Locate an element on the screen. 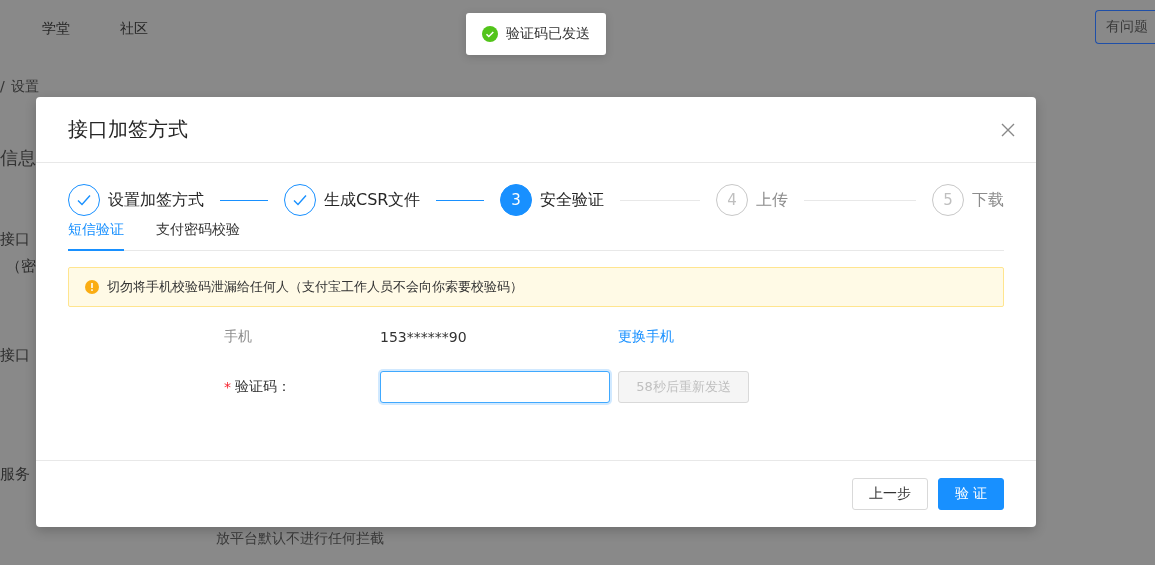  warning-text: 切勿将手机校验码泄漏给任何人（支付宝工作人员不会向你索要校验码） is located at coordinates (315, 287).